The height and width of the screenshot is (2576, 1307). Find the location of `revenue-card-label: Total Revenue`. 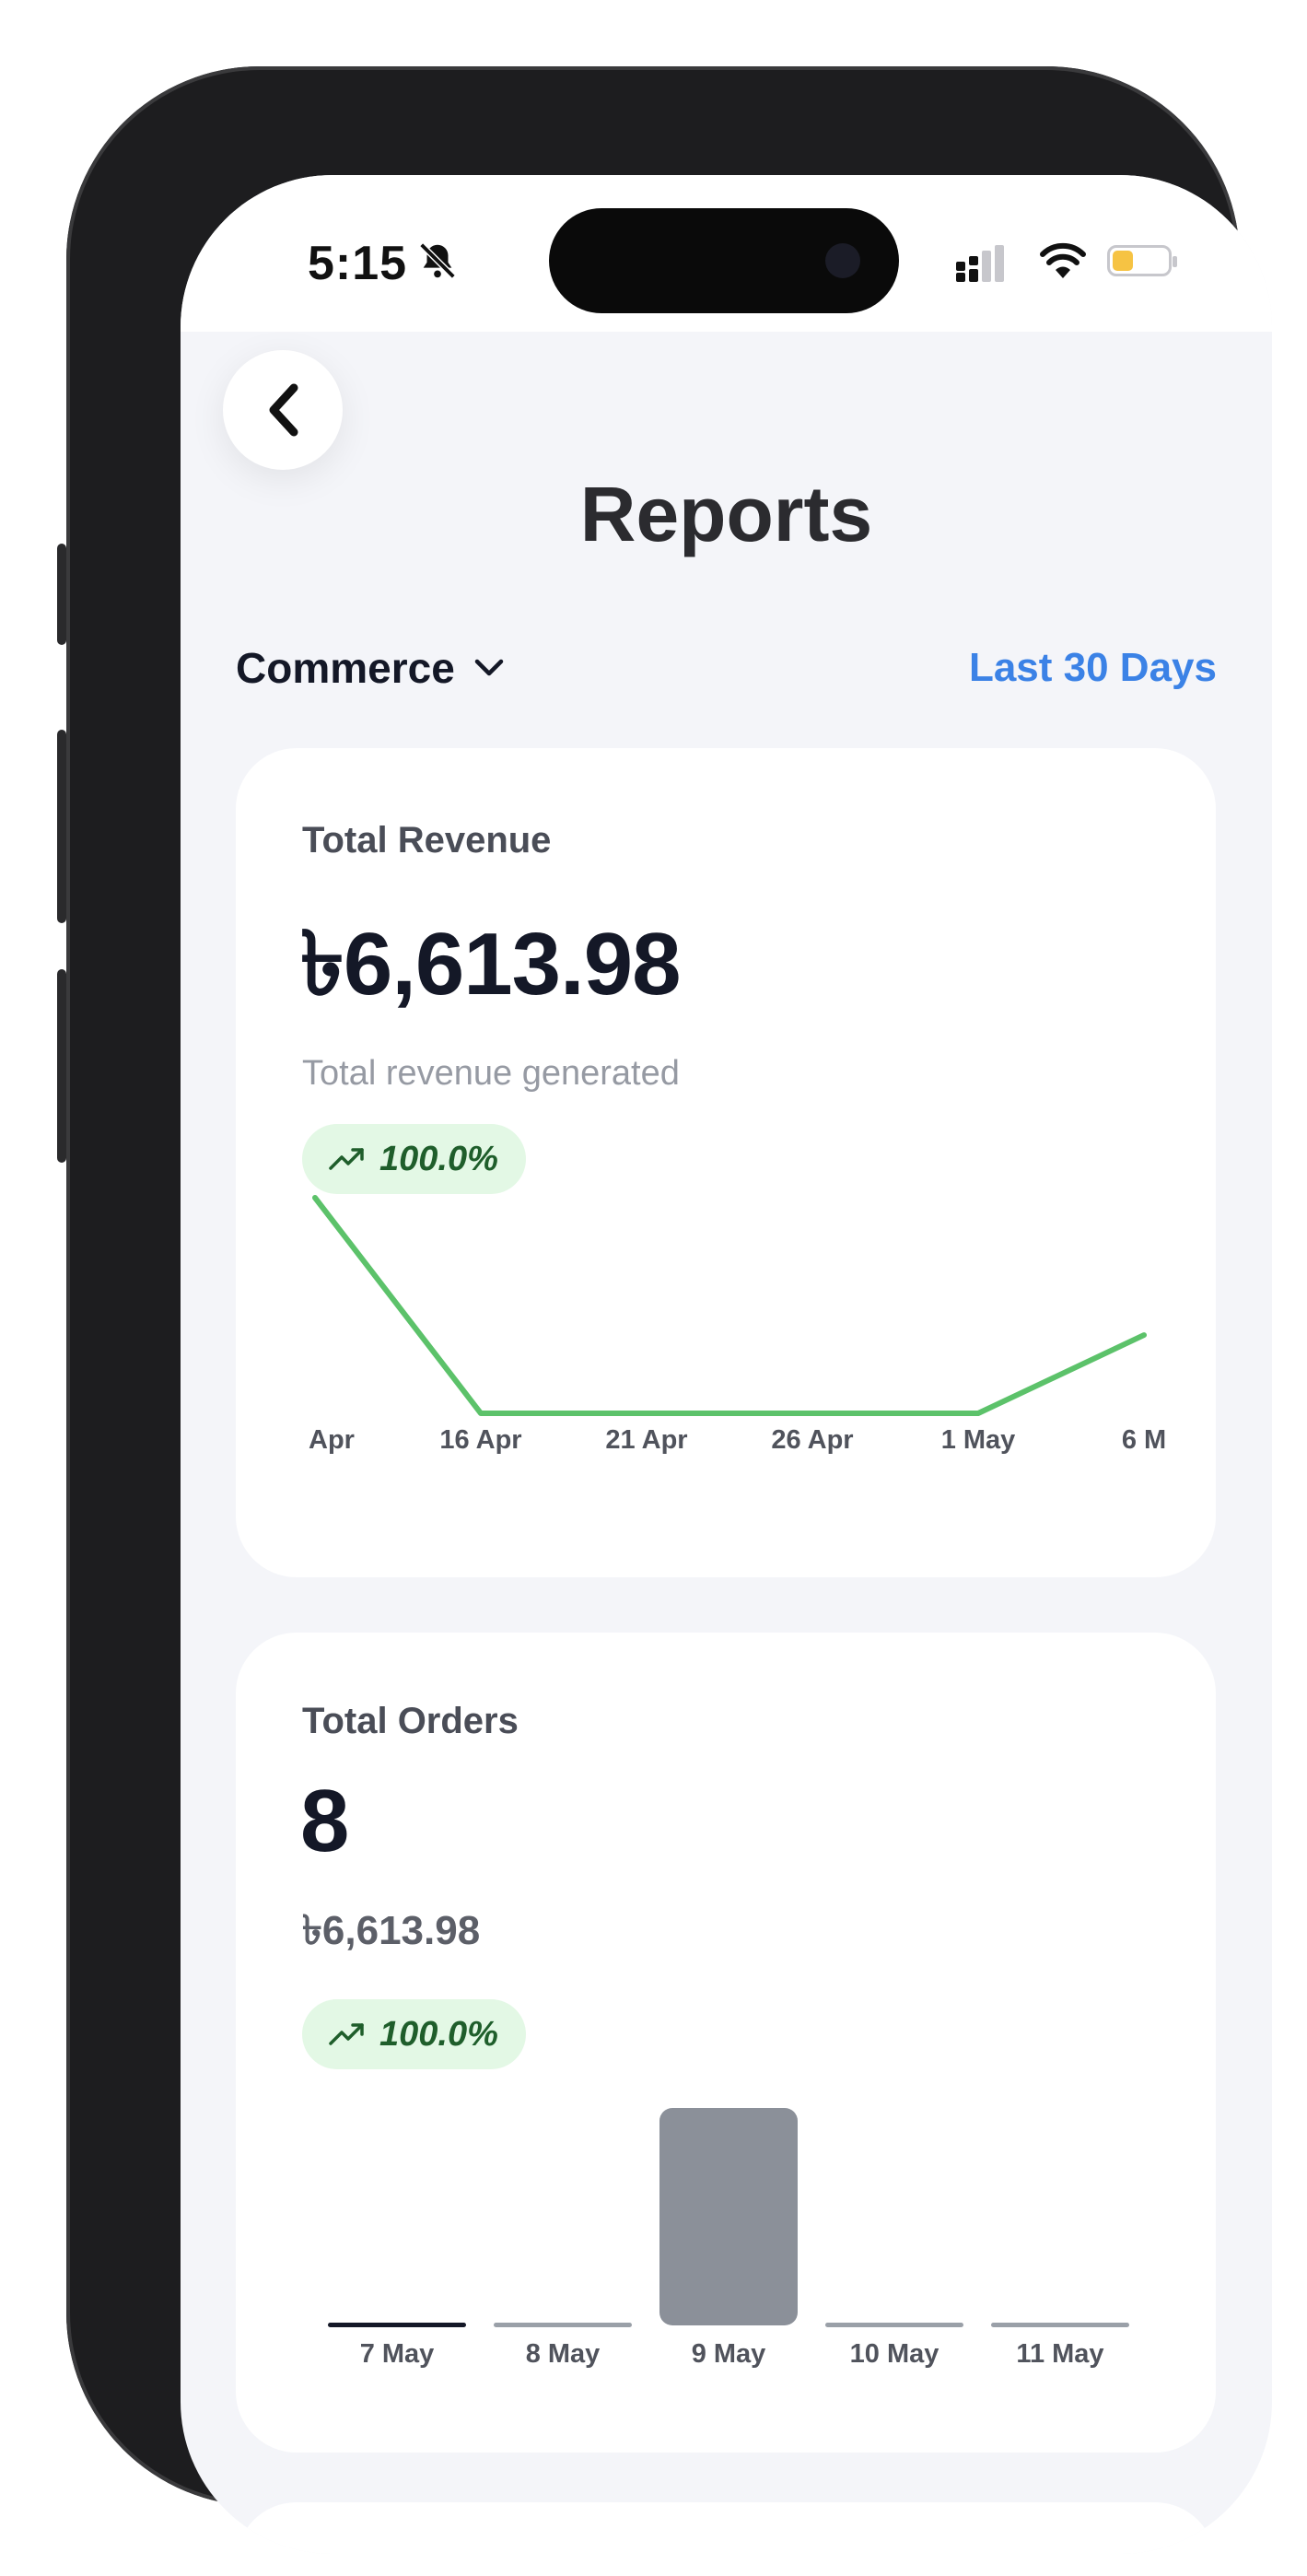

revenue-card-label: Total Revenue is located at coordinates (427, 840).